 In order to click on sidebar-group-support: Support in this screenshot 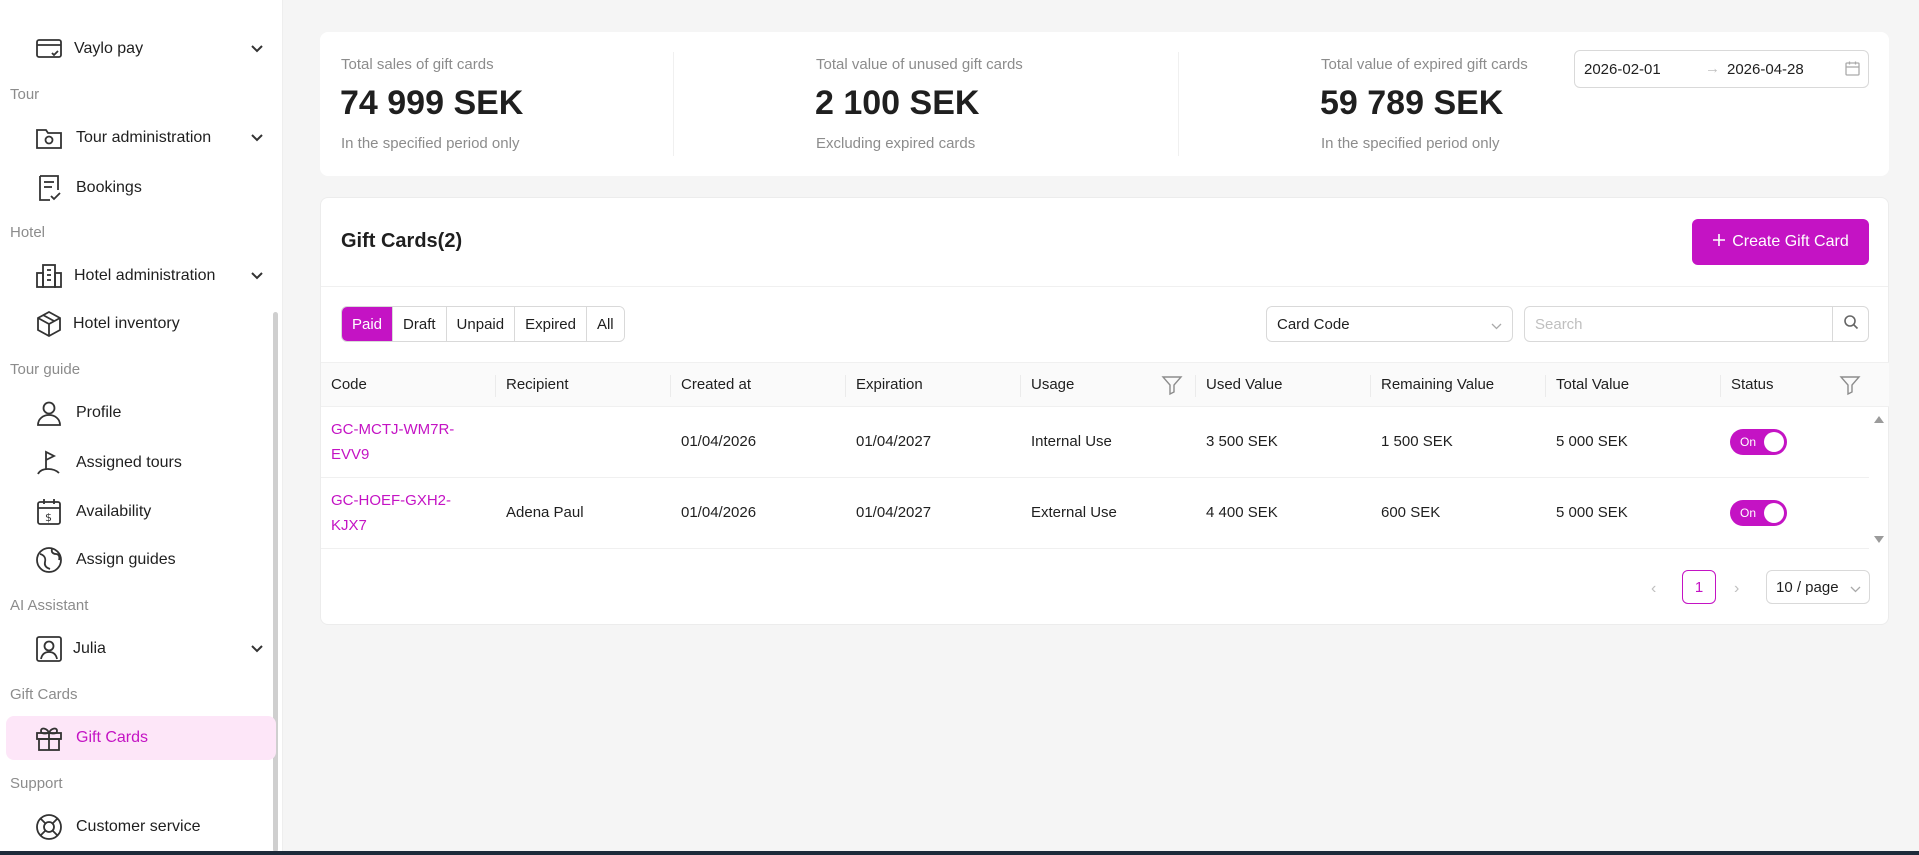, I will do `click(36, 783)`.